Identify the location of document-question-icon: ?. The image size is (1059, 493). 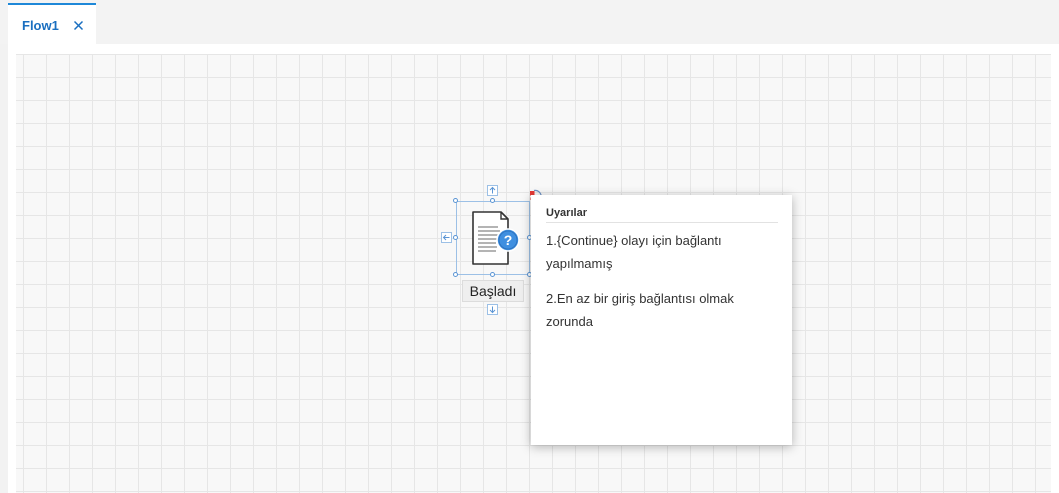
(498, 238).